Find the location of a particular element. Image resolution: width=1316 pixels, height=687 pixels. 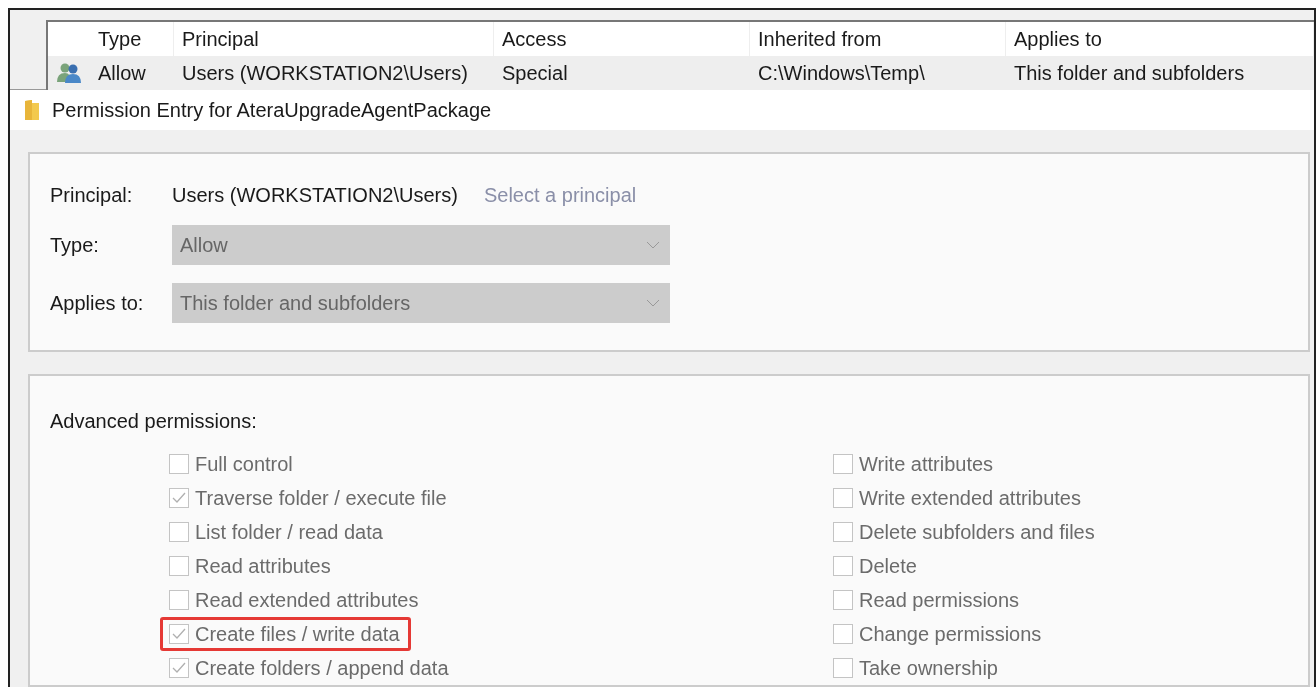

field-label: Applies to: is located at coordinates (97, 303).